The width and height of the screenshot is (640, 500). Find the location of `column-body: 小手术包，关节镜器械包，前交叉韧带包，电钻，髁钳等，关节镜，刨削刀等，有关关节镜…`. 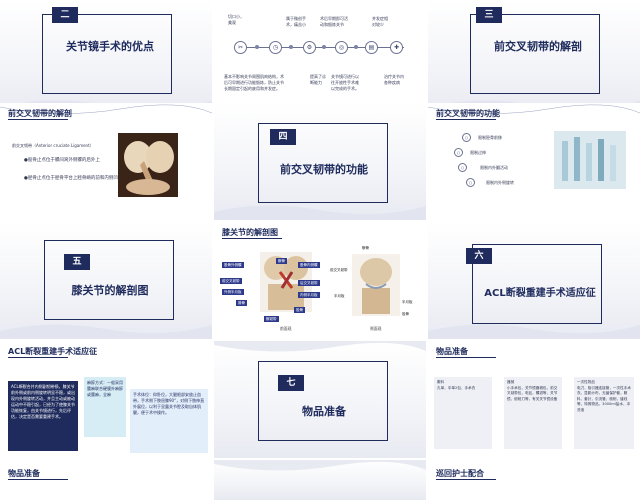

column-body: 小手术包，关节镜器械包，前交叉韧带包，电钻，髁钳等，关节镜，刨削刀等，有关关节镜… is located at coordinates (532, 393).